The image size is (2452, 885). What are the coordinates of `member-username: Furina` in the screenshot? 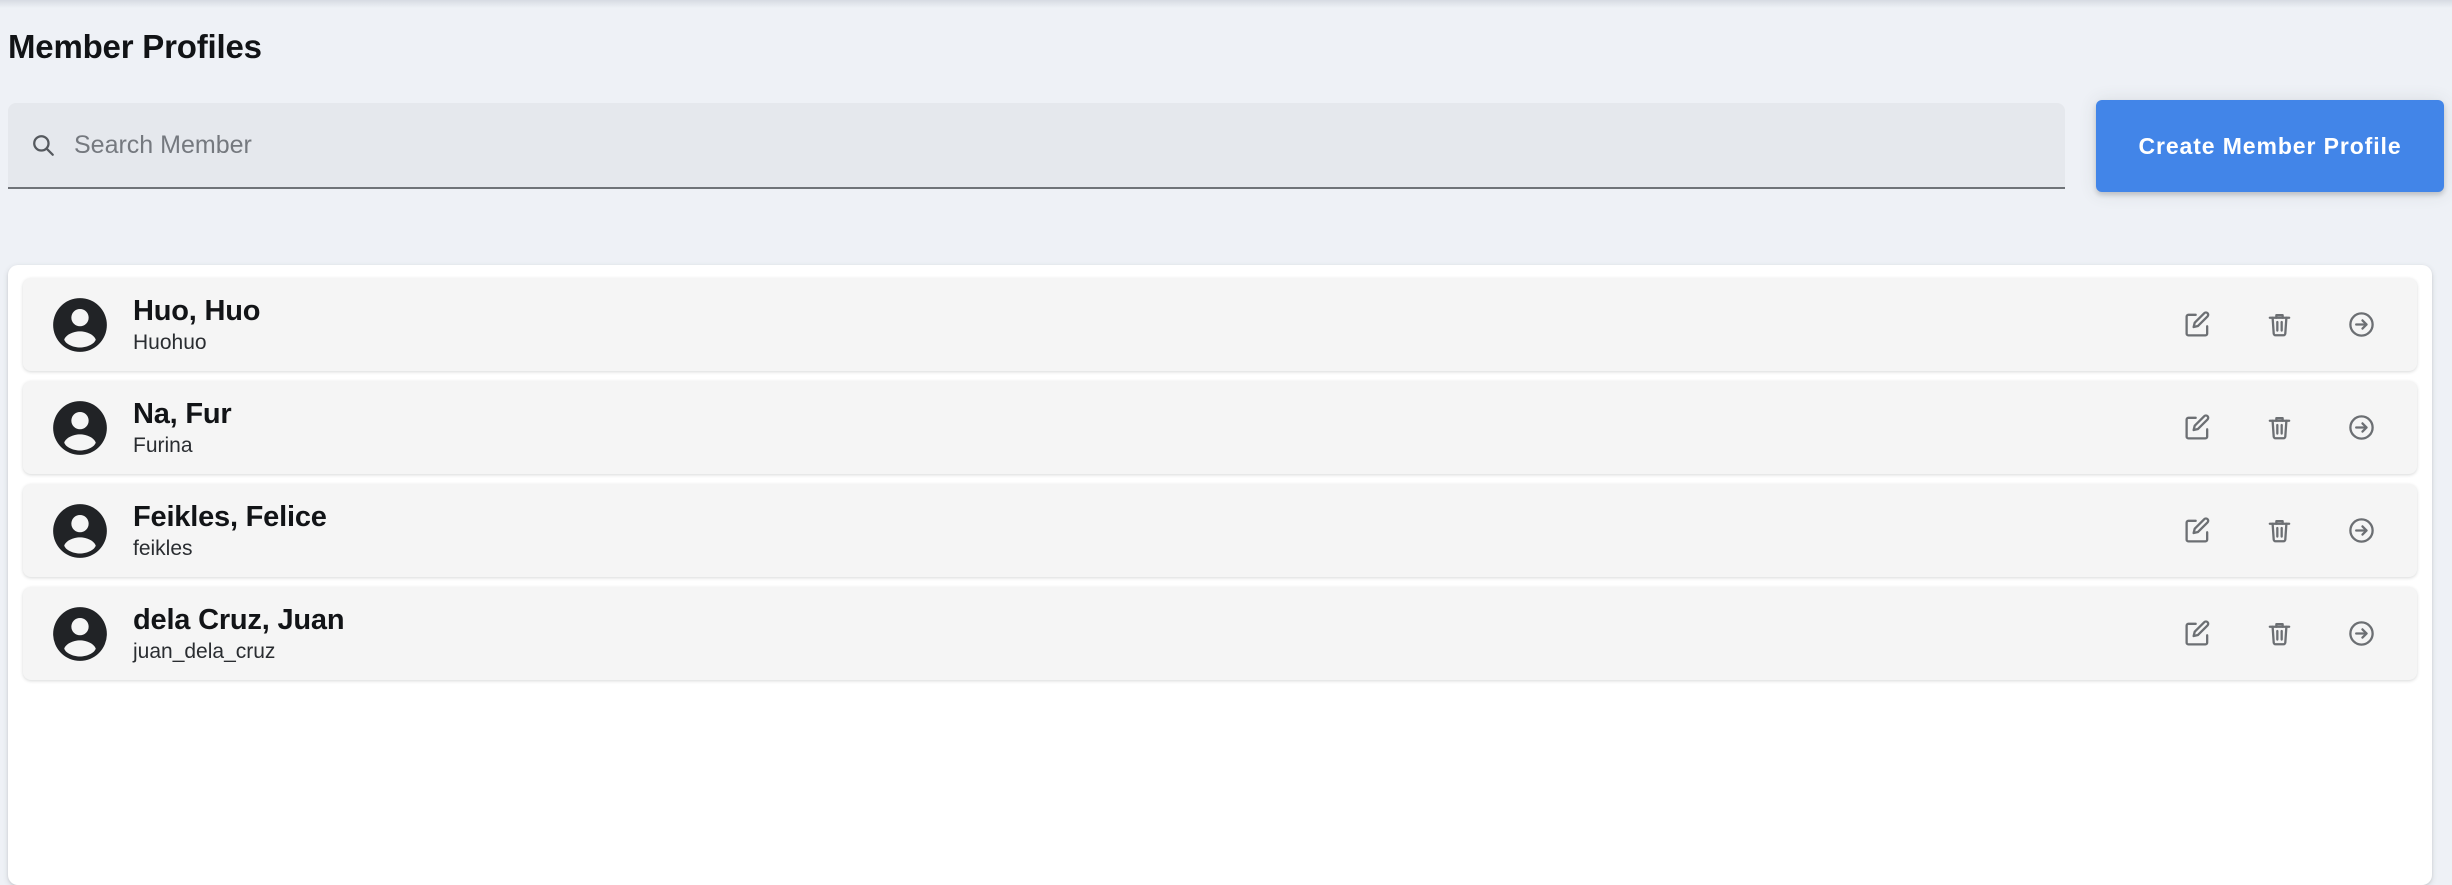 It's located at (163, 445).